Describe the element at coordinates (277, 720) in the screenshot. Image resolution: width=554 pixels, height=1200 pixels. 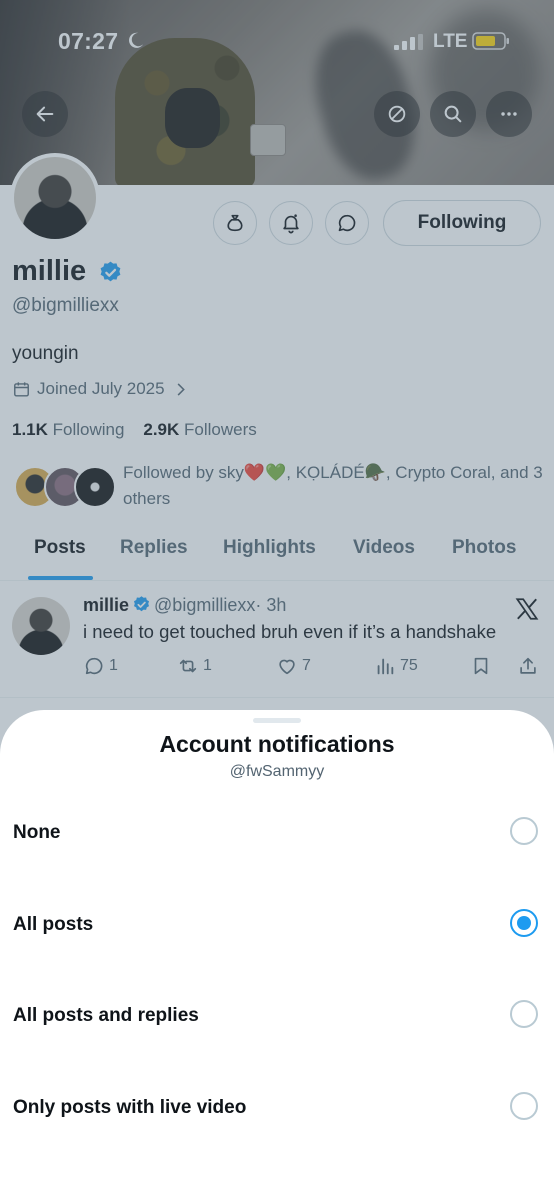
I see `sheet-grabber` at that location.